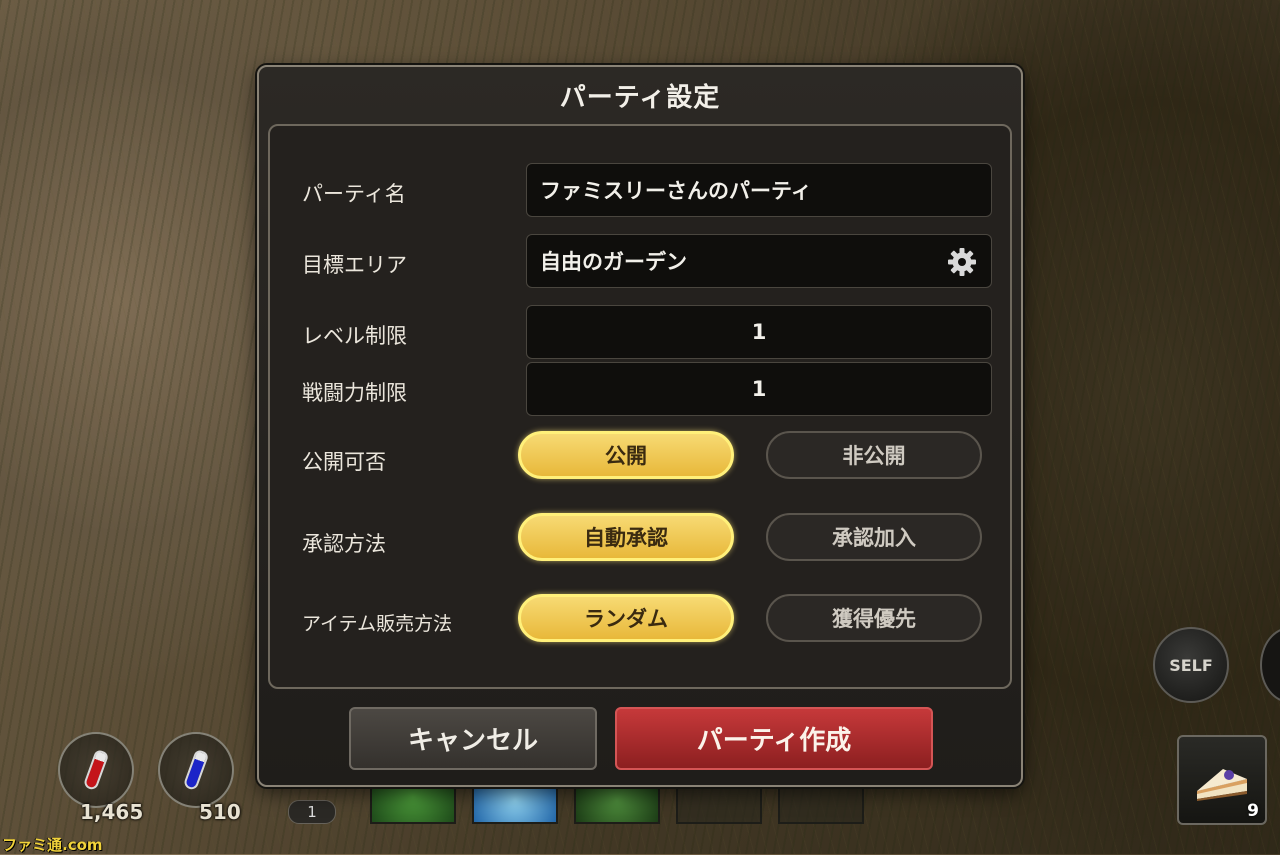 The image size is (1280, 855). I want to click on approval-manual-option: 承認加入, so click(874, 537).